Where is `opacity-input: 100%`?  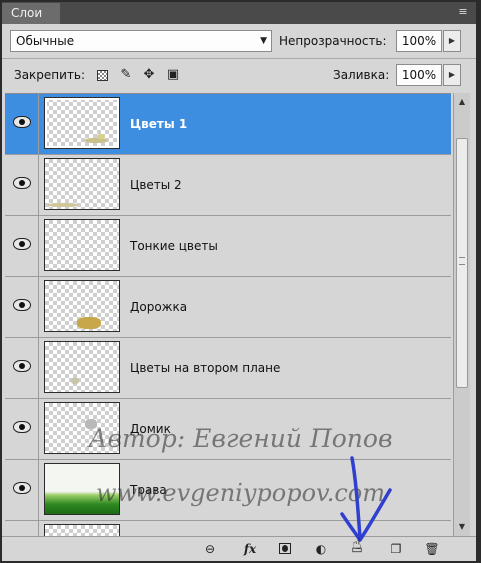
opacity-input: 100% is located at coordinates (419, 41).